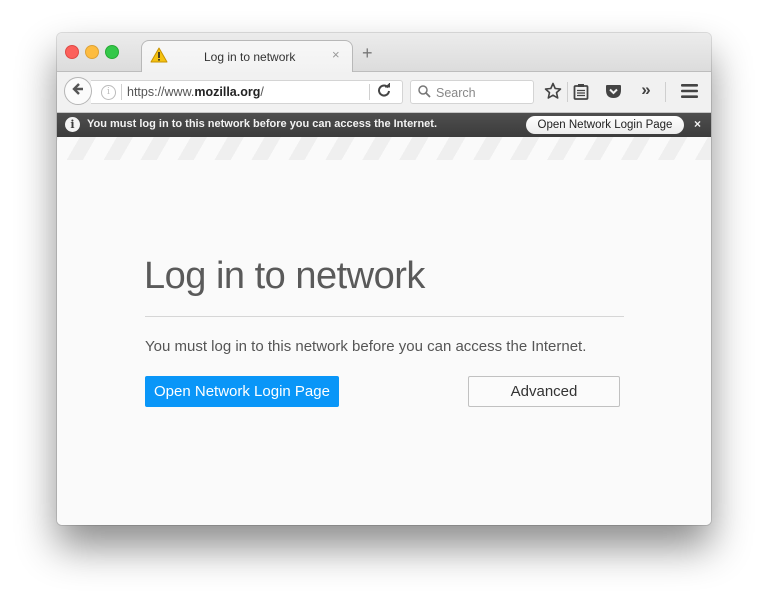 The image size is (768, 606). I want to click on advanced-button: Advanced, so click(544, 391).